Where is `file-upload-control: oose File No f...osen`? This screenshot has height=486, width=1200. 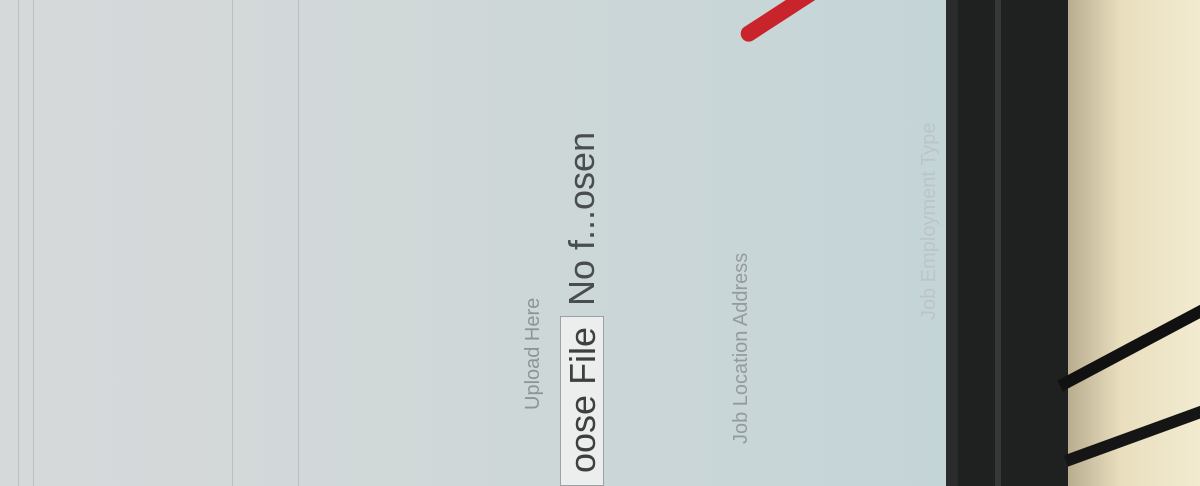 file-upload-control: oose File No f...osen is located at coordinates (582, 309).